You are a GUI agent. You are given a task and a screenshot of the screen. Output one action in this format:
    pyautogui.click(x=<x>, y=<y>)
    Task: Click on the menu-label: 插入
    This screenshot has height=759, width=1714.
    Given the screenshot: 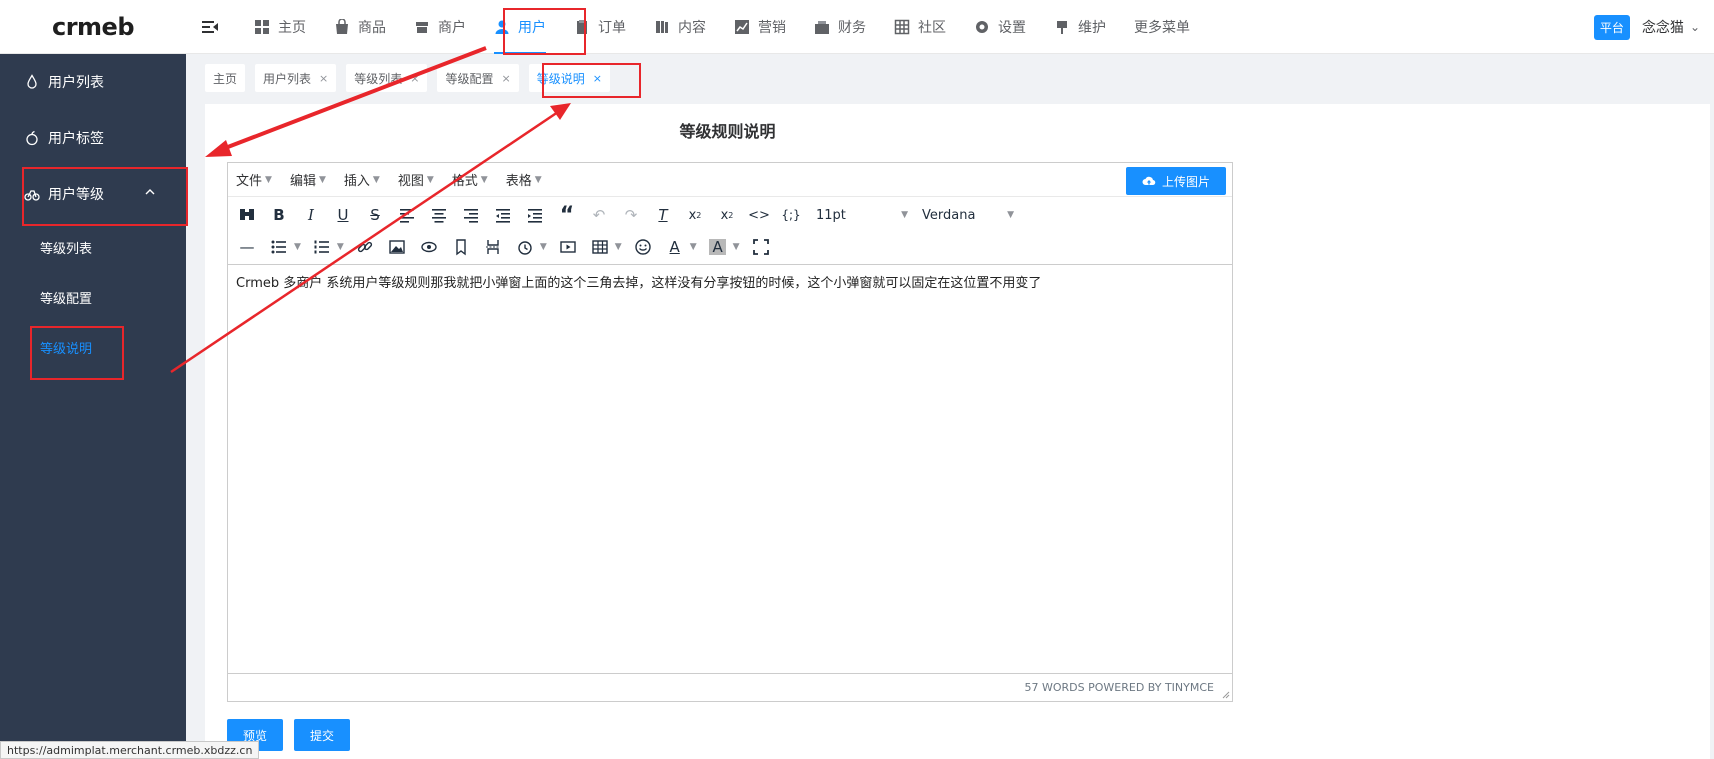 What is the action you would take?
    pyautogui.click(x=356, y=181)
    